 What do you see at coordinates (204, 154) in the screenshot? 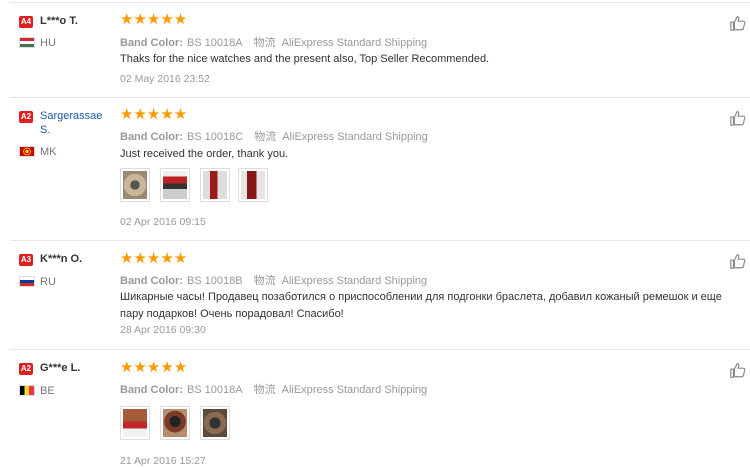
I see `review-text: Just received the order, thank you.` at bounding box center [204, 154].